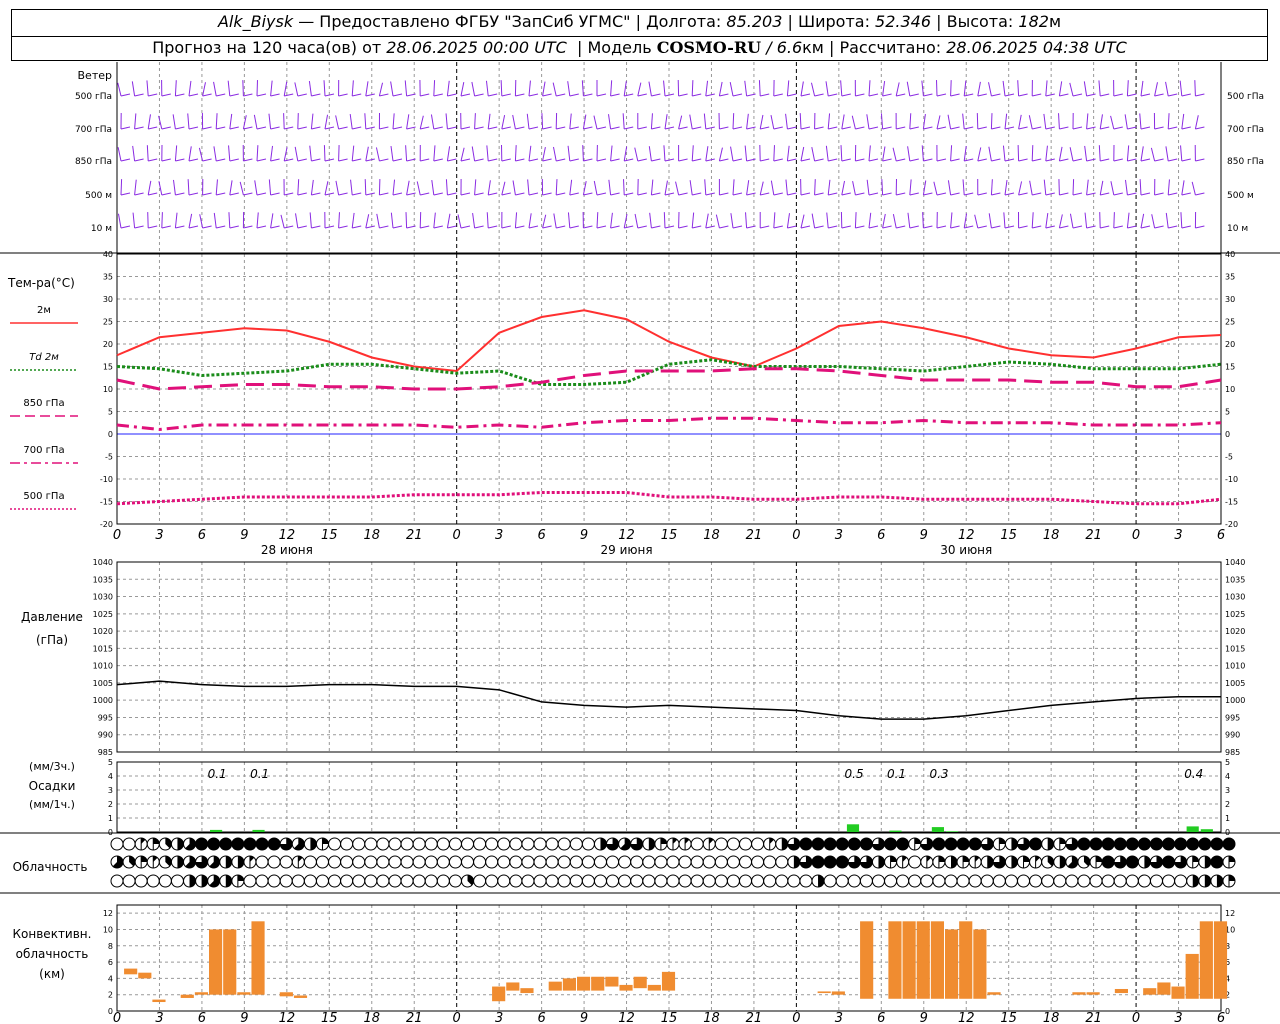 The width and height of the screenshot is (1280, 1024). I want to click on y-tick-label-right: 1015, so click(1235, 648).